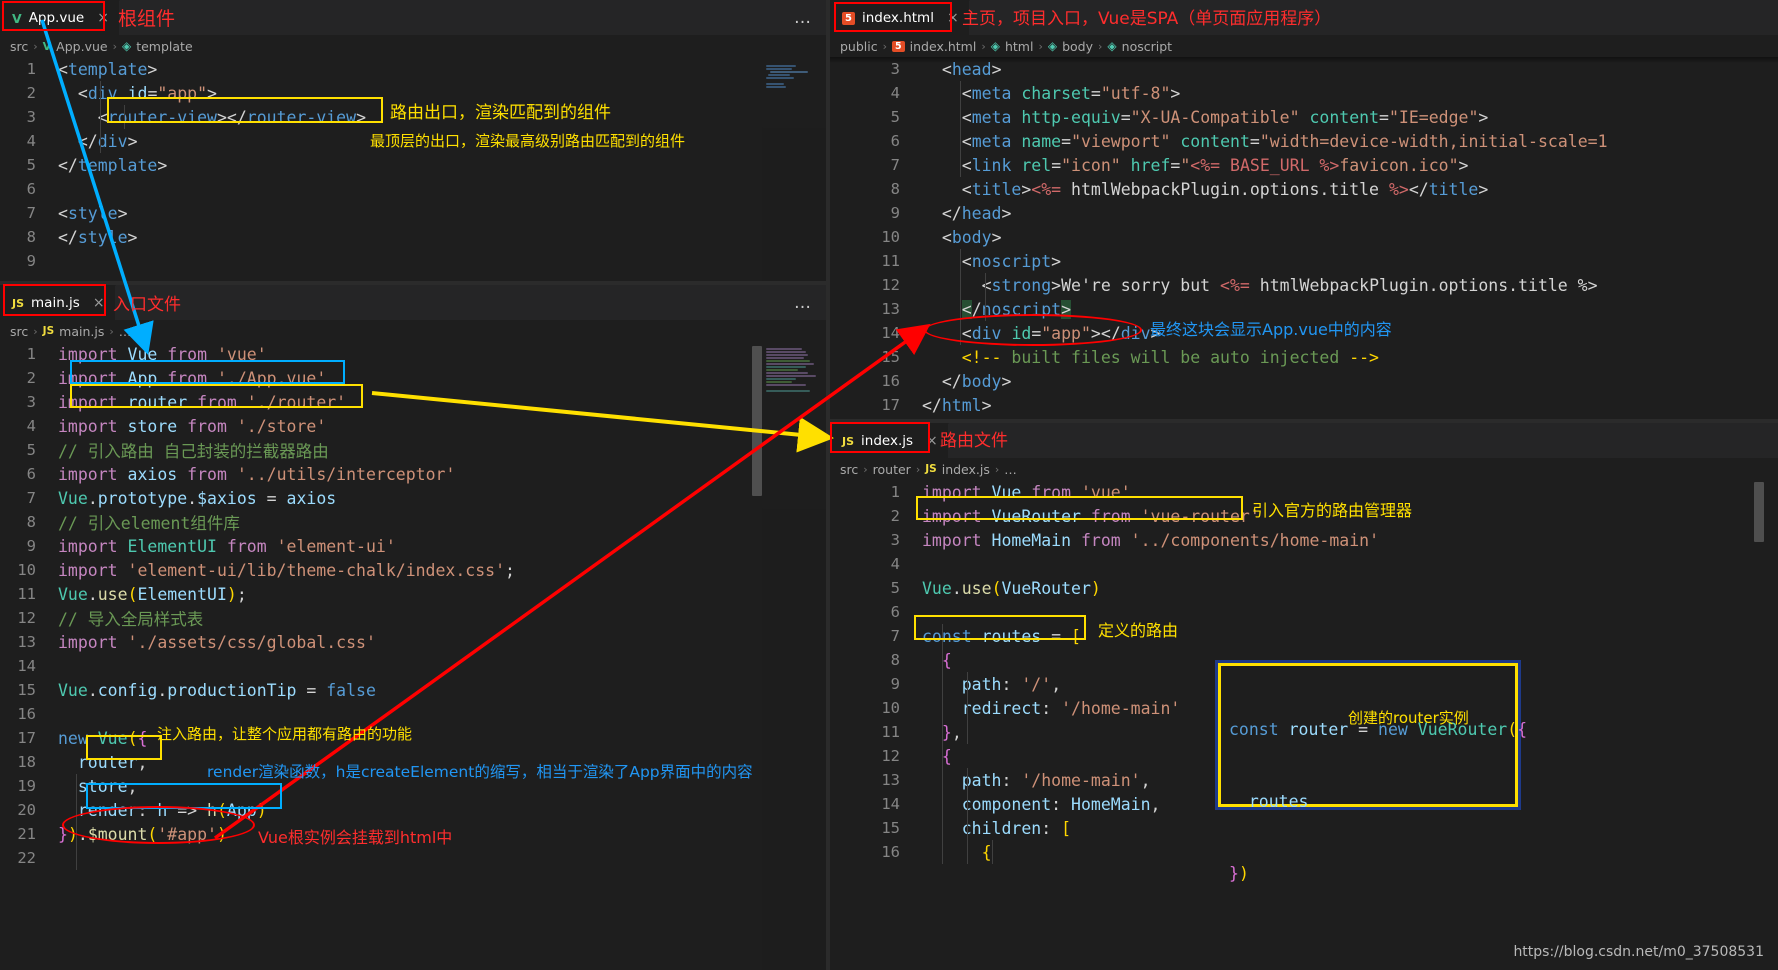  Describe the element at coordinates (26, 570) in the screenshot. I see `line-number: 10` at that location.